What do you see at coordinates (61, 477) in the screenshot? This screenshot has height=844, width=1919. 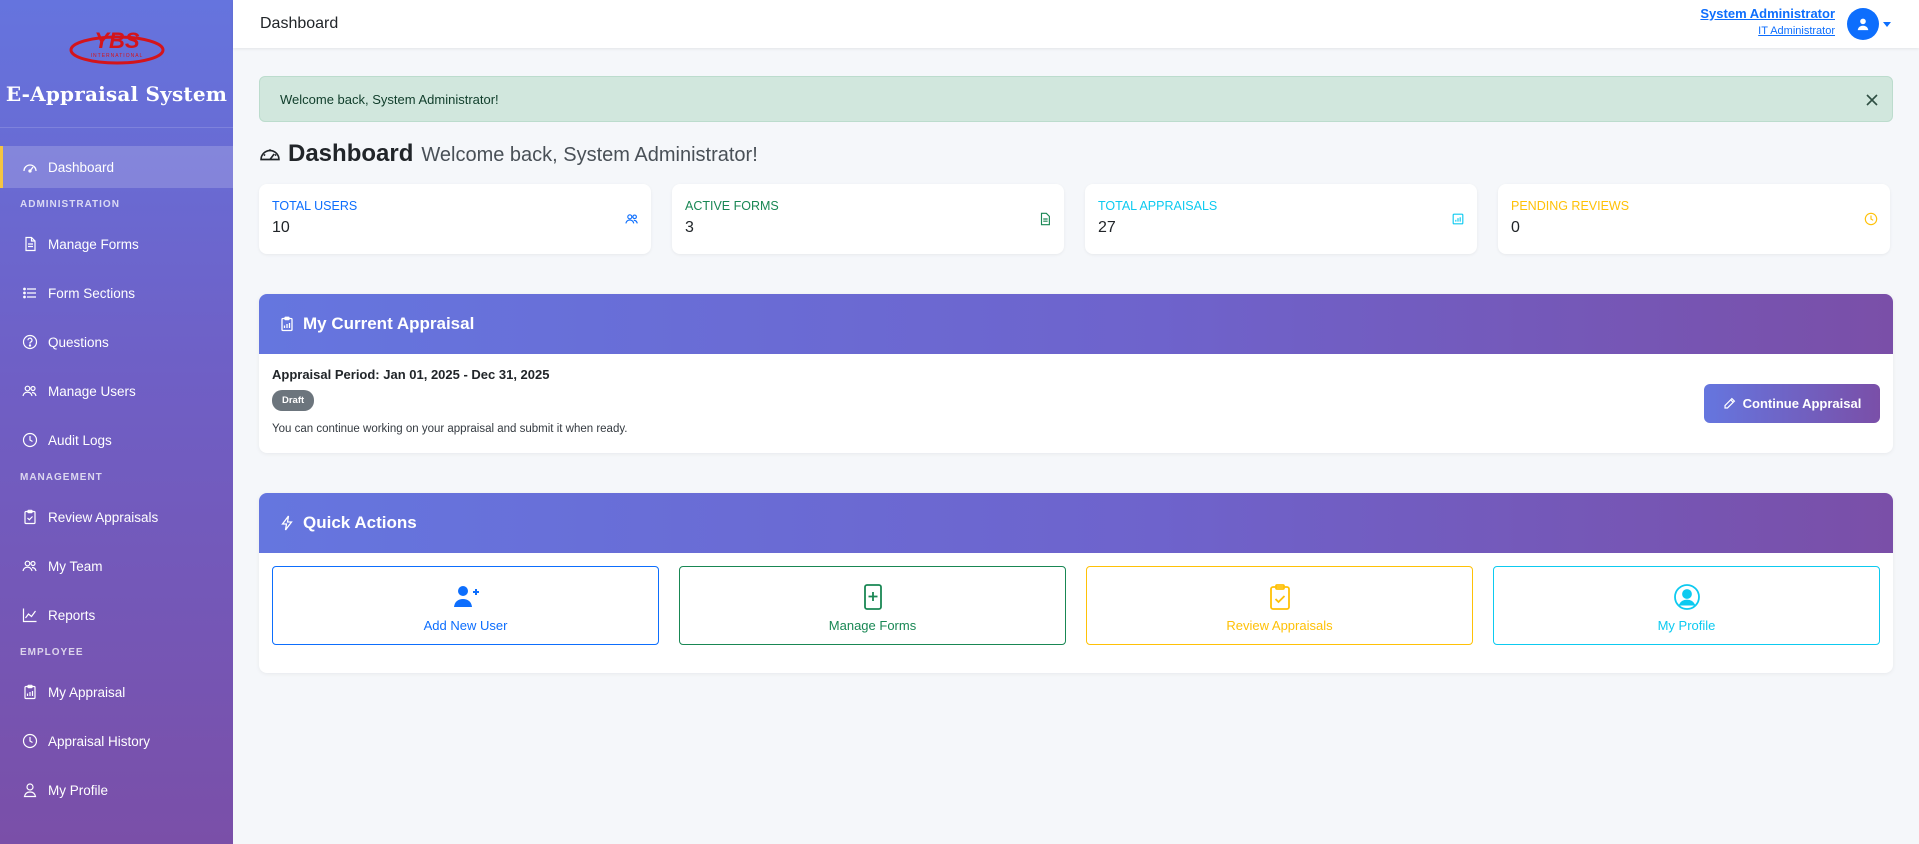 I see `nav-section-management: MANAGEMENT` at bounding box center [61, 477].